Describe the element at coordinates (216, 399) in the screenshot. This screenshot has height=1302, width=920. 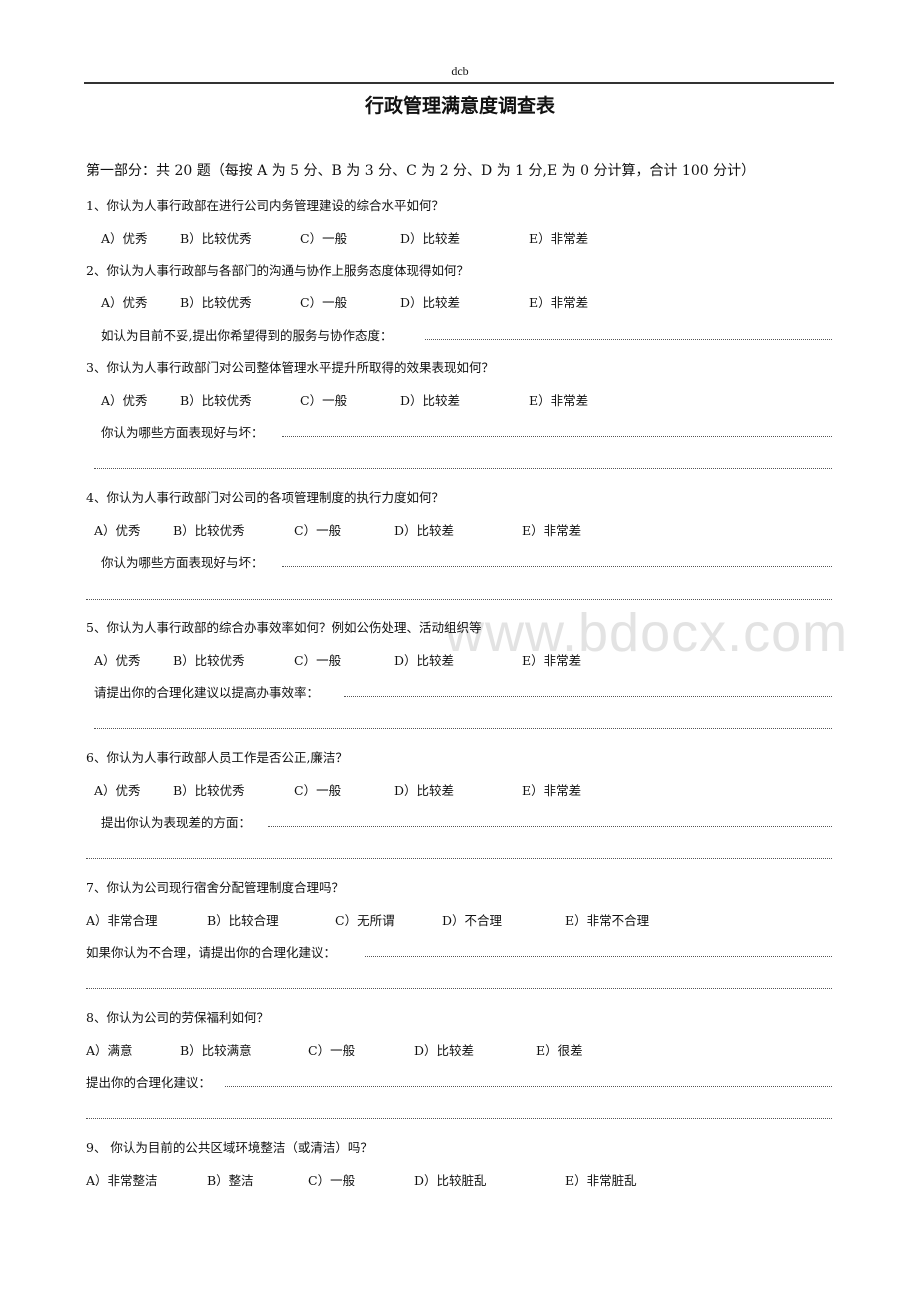
I see `q3-option-b: B）比较优秀` at that location.